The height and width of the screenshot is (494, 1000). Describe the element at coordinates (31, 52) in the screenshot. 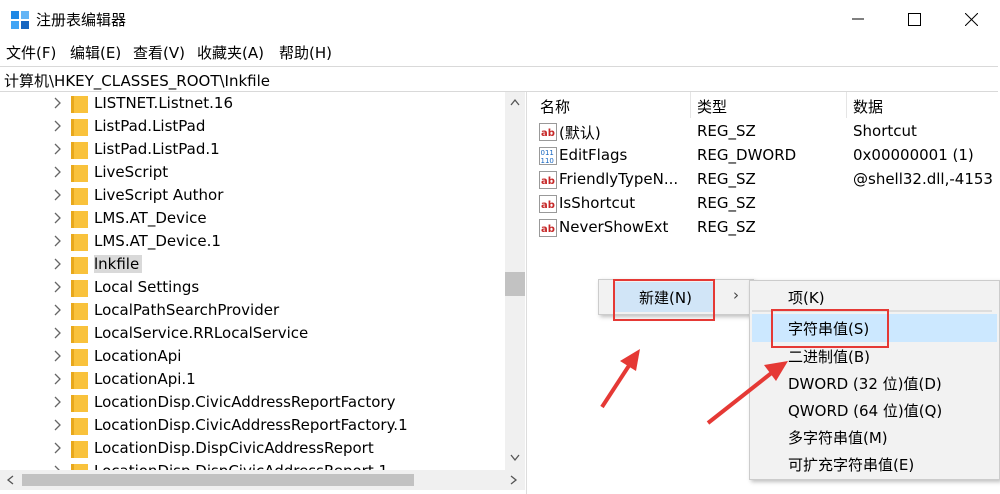

I see `menu-file: 文件(F)` at that location.